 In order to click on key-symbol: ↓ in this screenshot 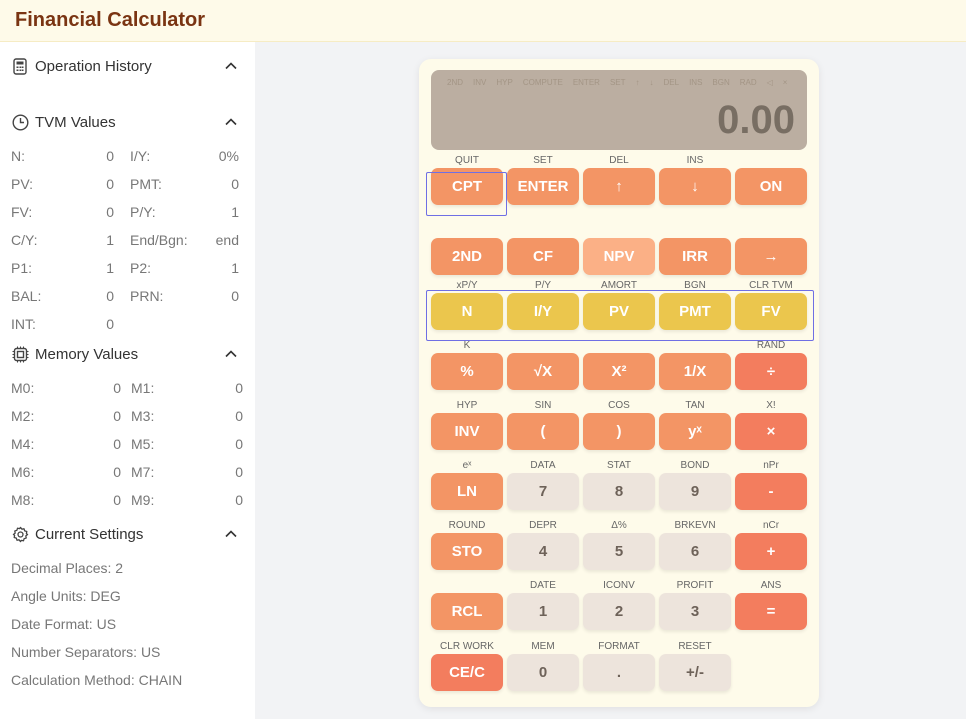, I will do `click(695, 186)`.